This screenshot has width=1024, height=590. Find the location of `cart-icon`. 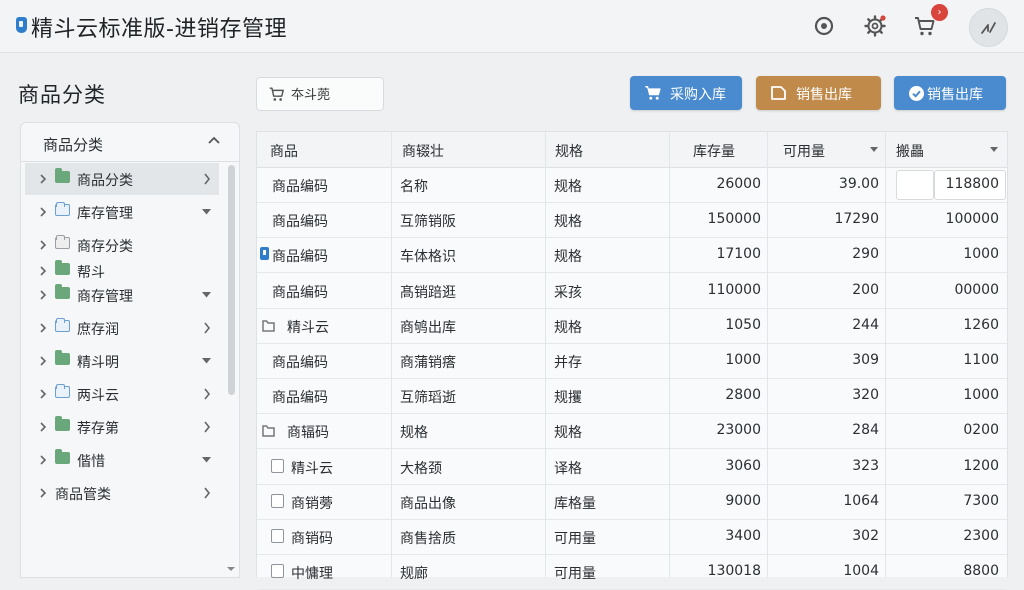

cart-icon is located at coordinates (653, 93).